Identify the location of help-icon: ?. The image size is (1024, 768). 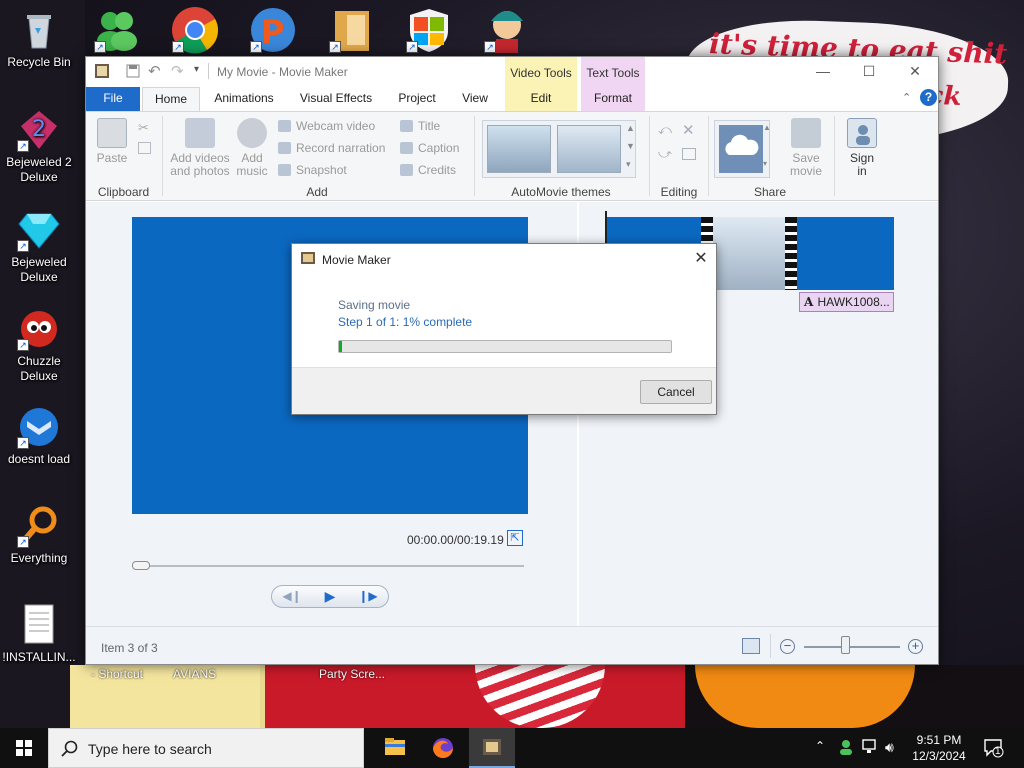
(928, 97).